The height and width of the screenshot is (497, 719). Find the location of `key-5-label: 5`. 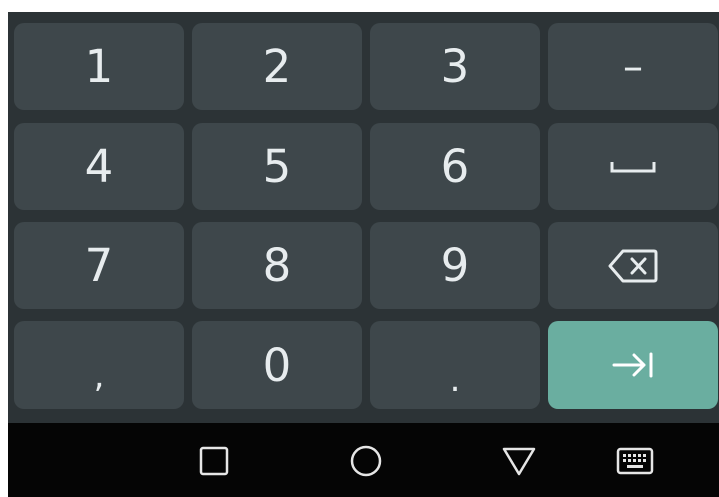

key-5-label: 5 is located at coordinates (277, 166).